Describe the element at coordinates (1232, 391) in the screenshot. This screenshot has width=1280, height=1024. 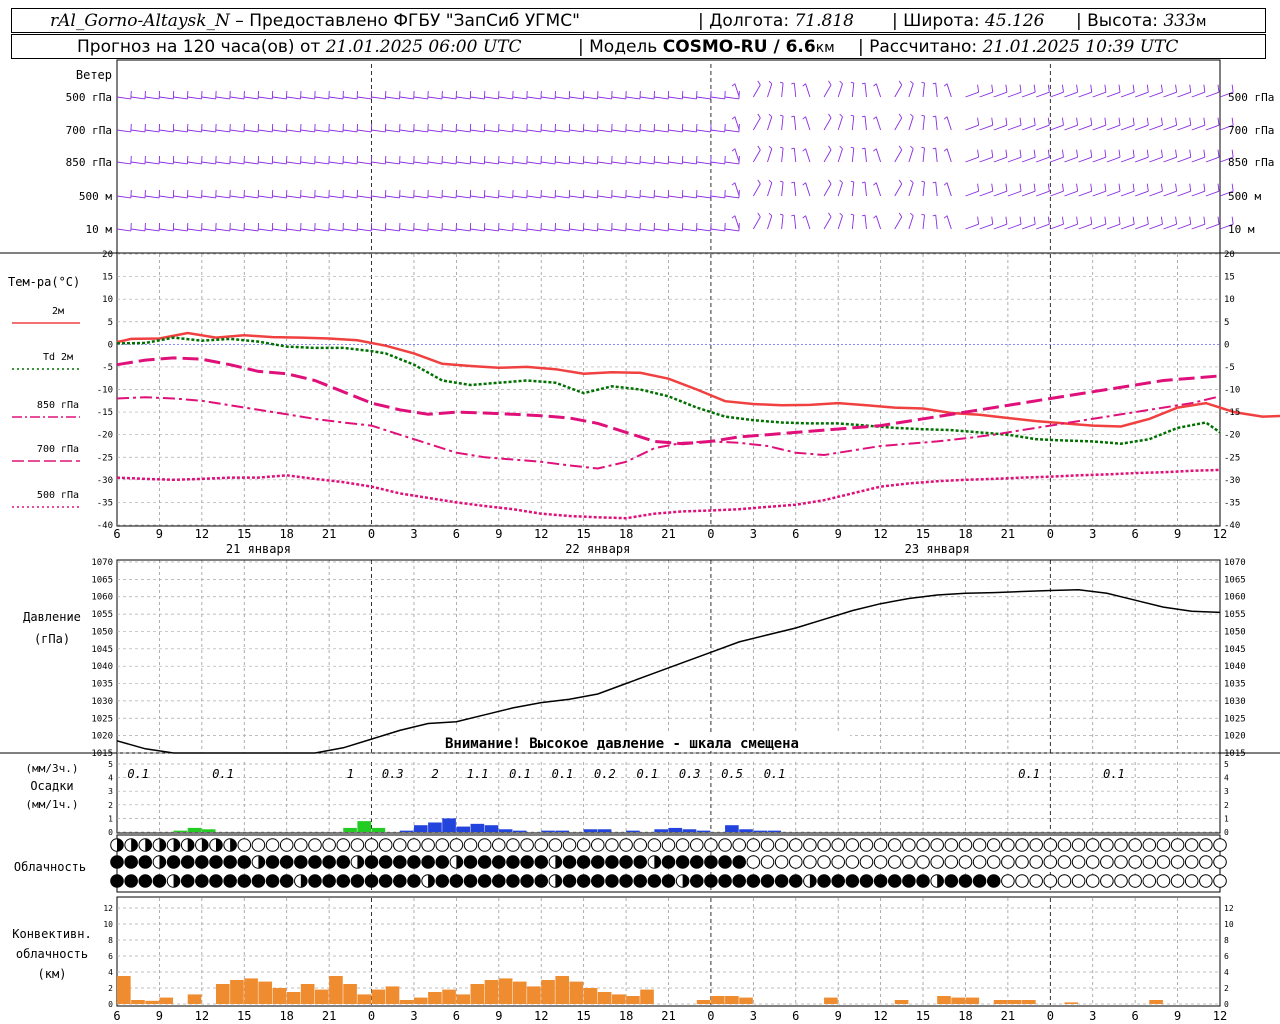
I see `temp-ytick-right: -10` at that location.